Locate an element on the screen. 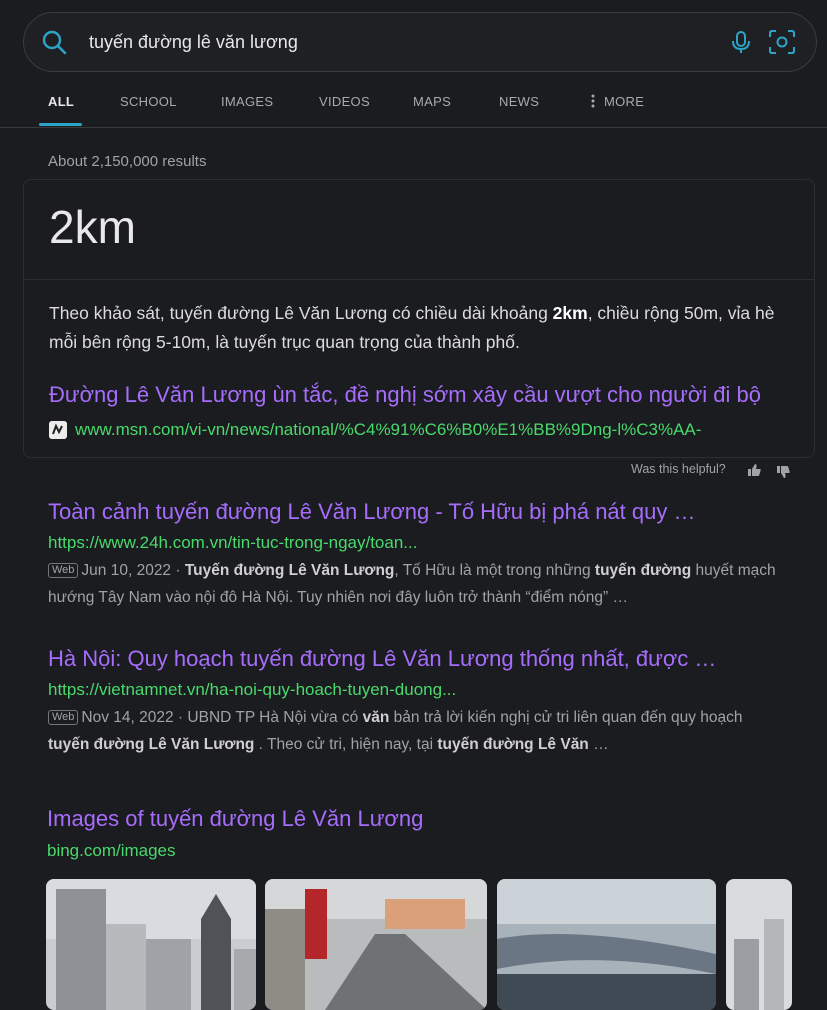  search-input is located at coordinates (397, 42).